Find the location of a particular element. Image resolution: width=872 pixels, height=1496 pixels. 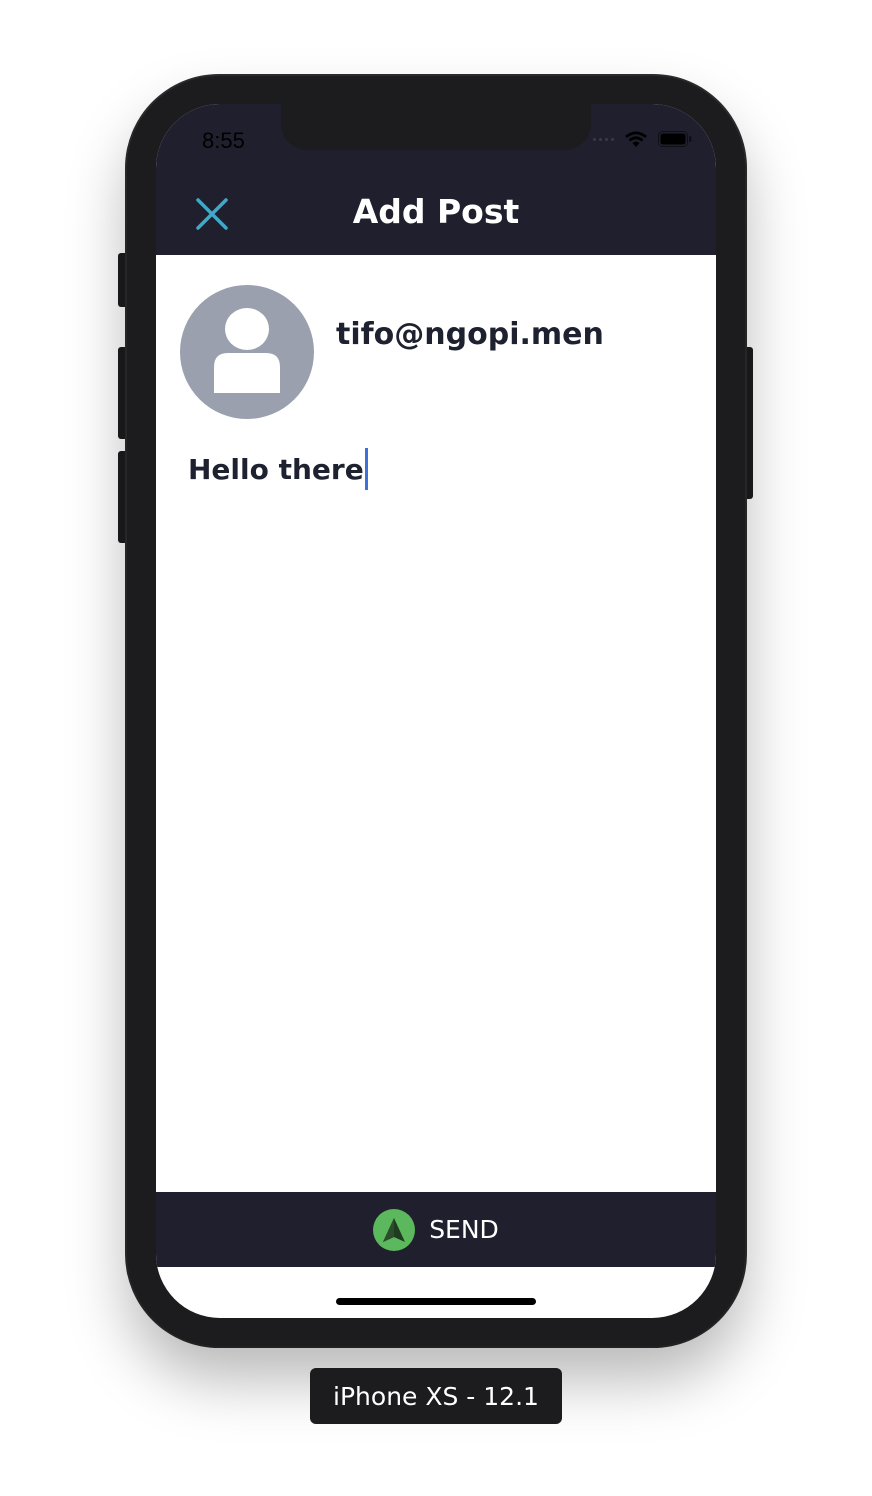

nav-bar: Add Post is located at coordinates (436, 214).